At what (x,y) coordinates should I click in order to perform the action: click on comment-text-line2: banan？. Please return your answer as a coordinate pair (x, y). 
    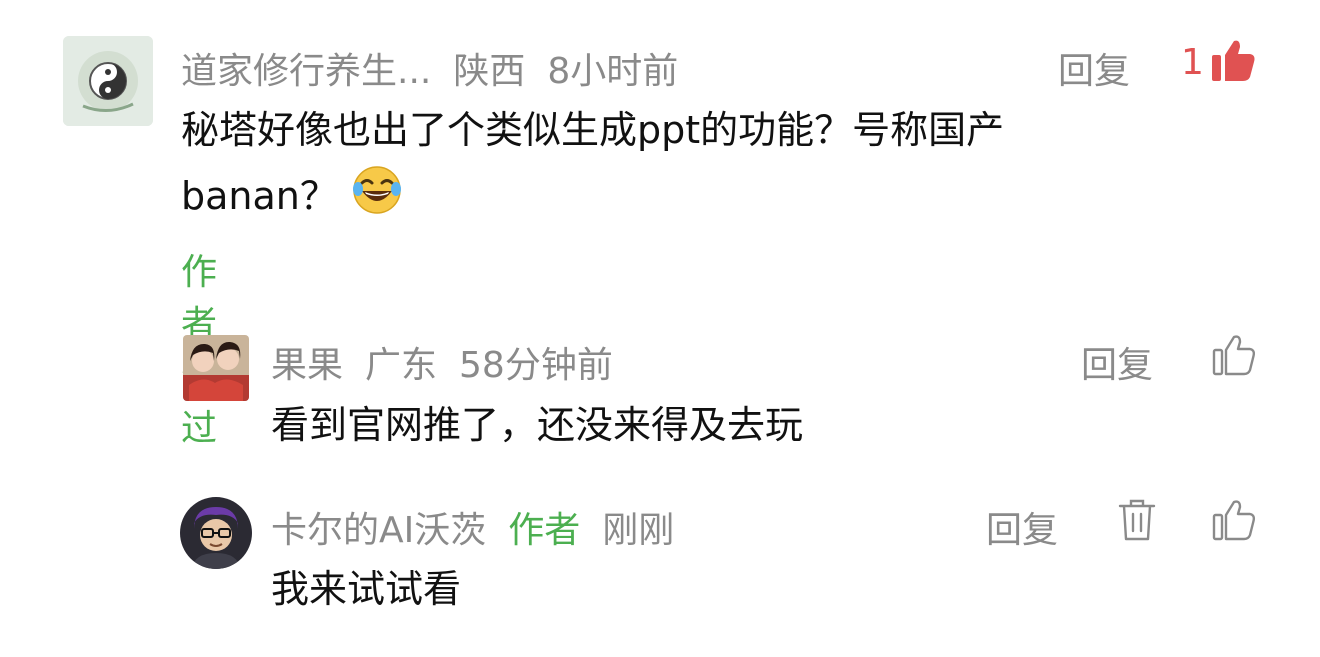
    Looking at the image, I should click on (292, 195).